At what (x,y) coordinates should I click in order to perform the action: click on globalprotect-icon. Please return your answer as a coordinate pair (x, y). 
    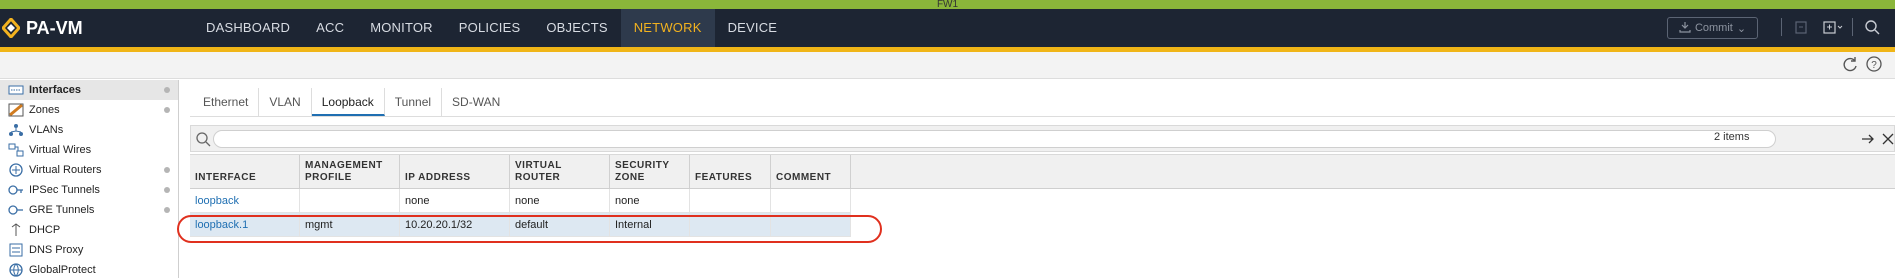
    Looking at the image, I should click on (16, 270).